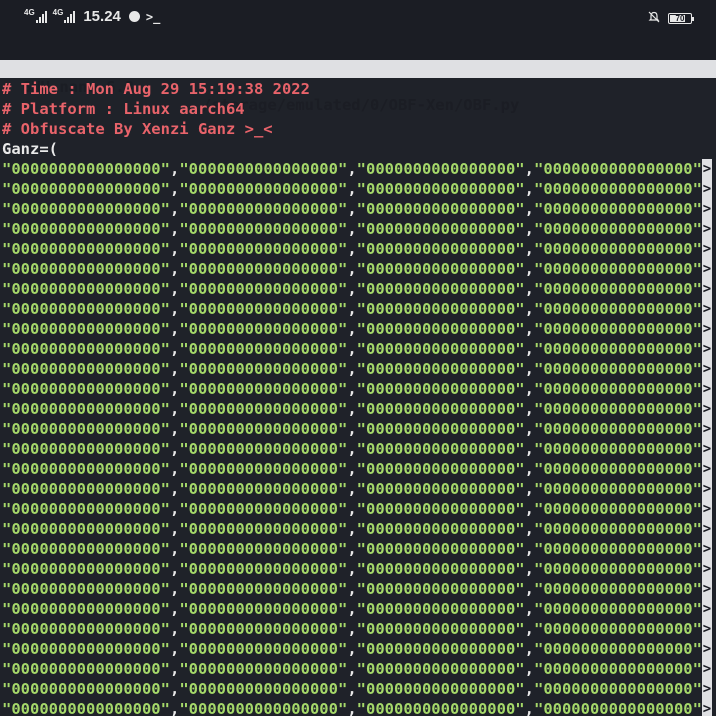 The image size is (716, 716). I want to click on assignment-line: Ganz=(, so click(30, 149).